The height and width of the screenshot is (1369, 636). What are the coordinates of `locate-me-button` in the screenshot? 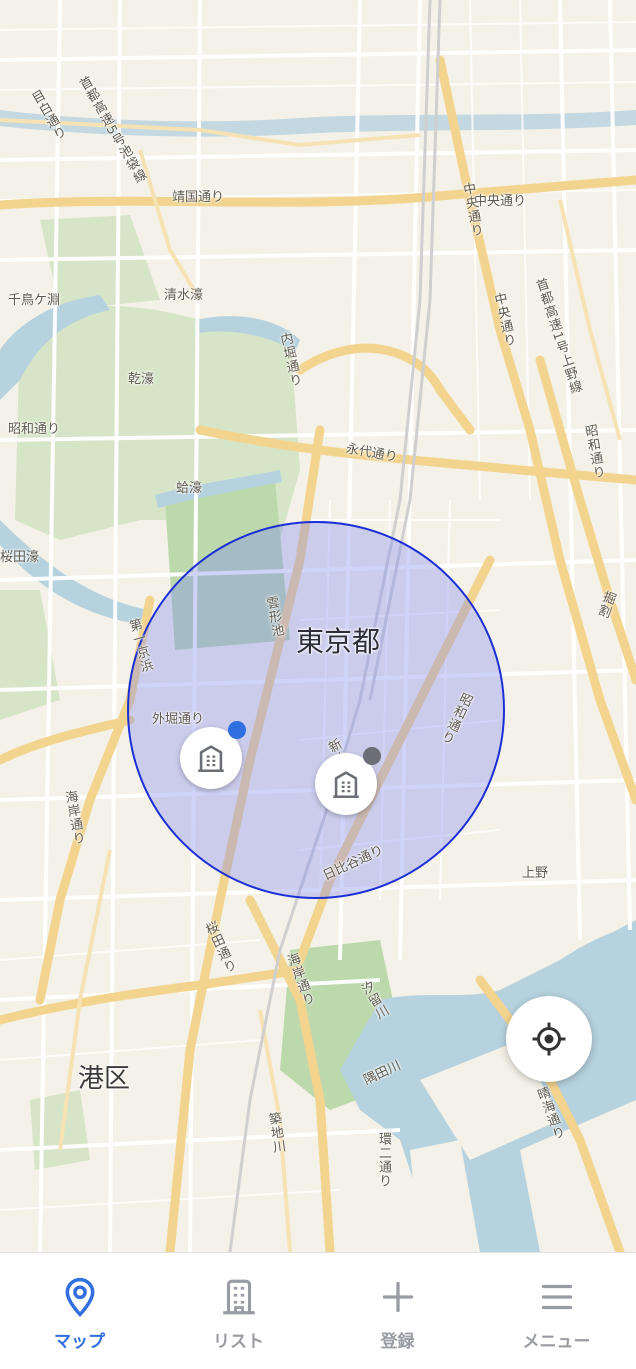 It's located at (549, 1039).